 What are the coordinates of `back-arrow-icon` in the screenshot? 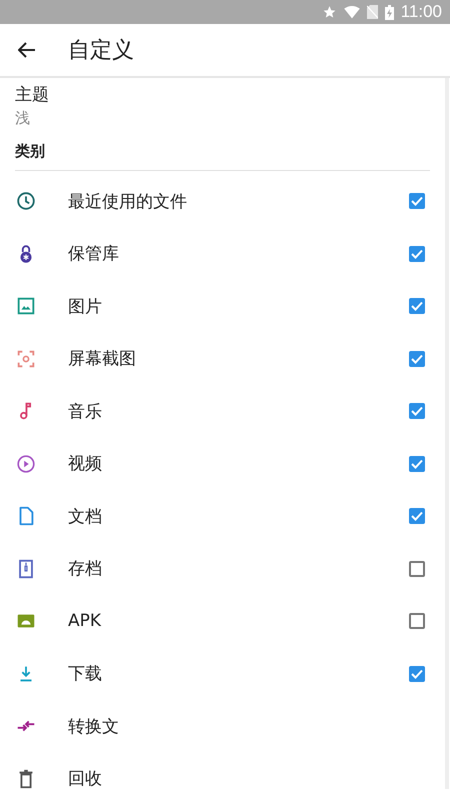 It's located at (27, 50).